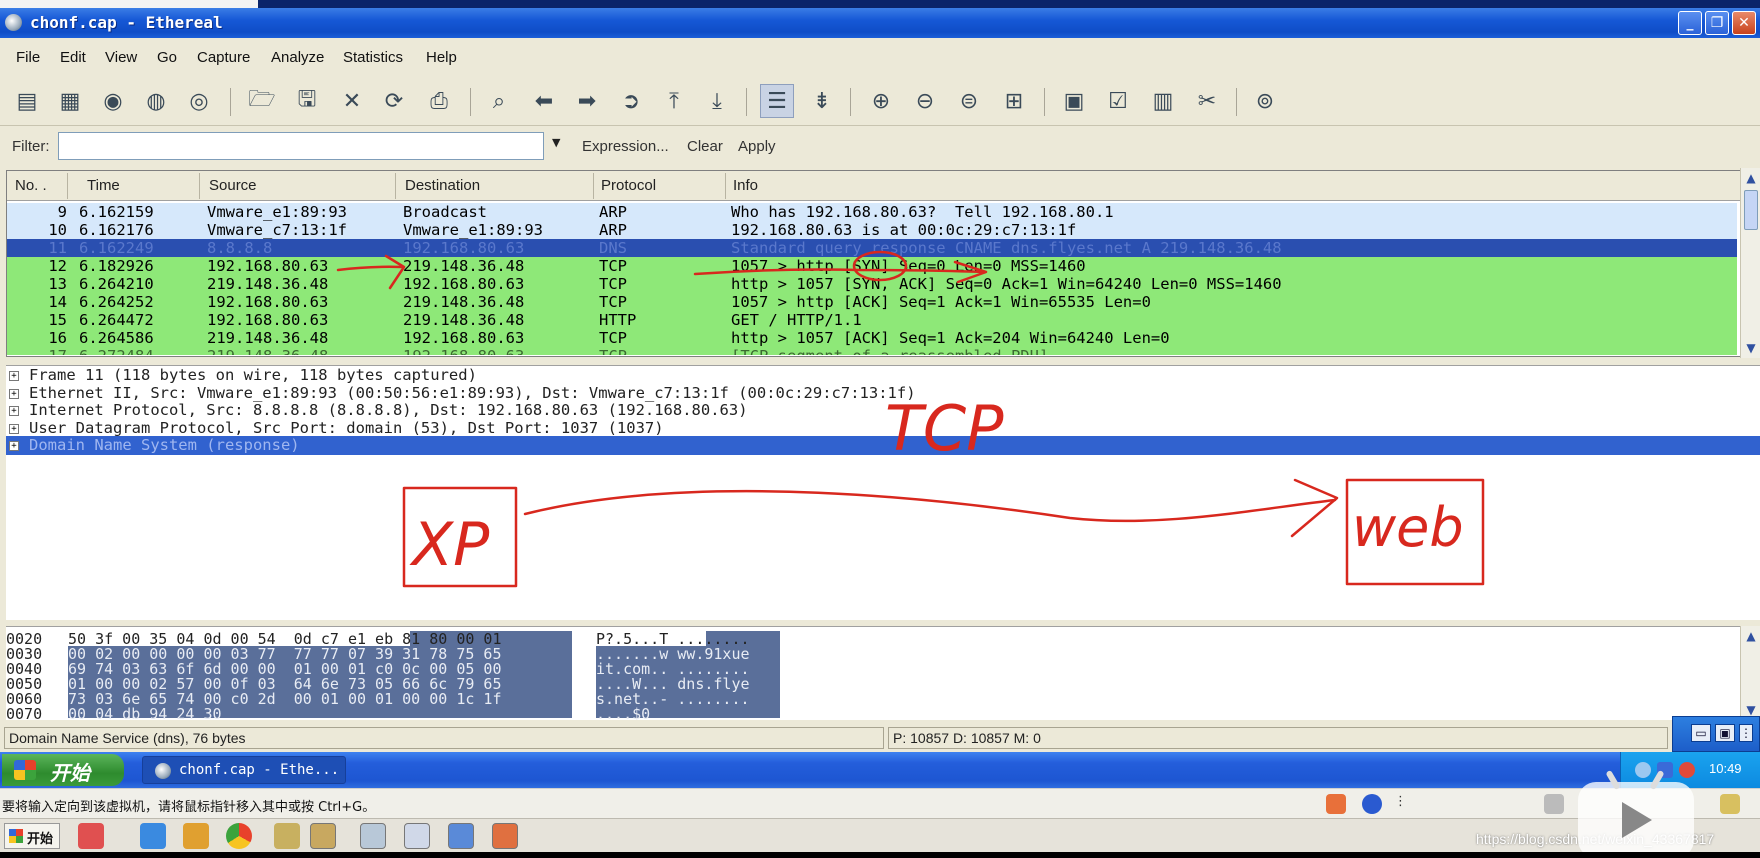  What do you see at coordinates (27, 101) in the screenshot?
I see `interfaces-icon: ▤` at bounding box center [27, 101].